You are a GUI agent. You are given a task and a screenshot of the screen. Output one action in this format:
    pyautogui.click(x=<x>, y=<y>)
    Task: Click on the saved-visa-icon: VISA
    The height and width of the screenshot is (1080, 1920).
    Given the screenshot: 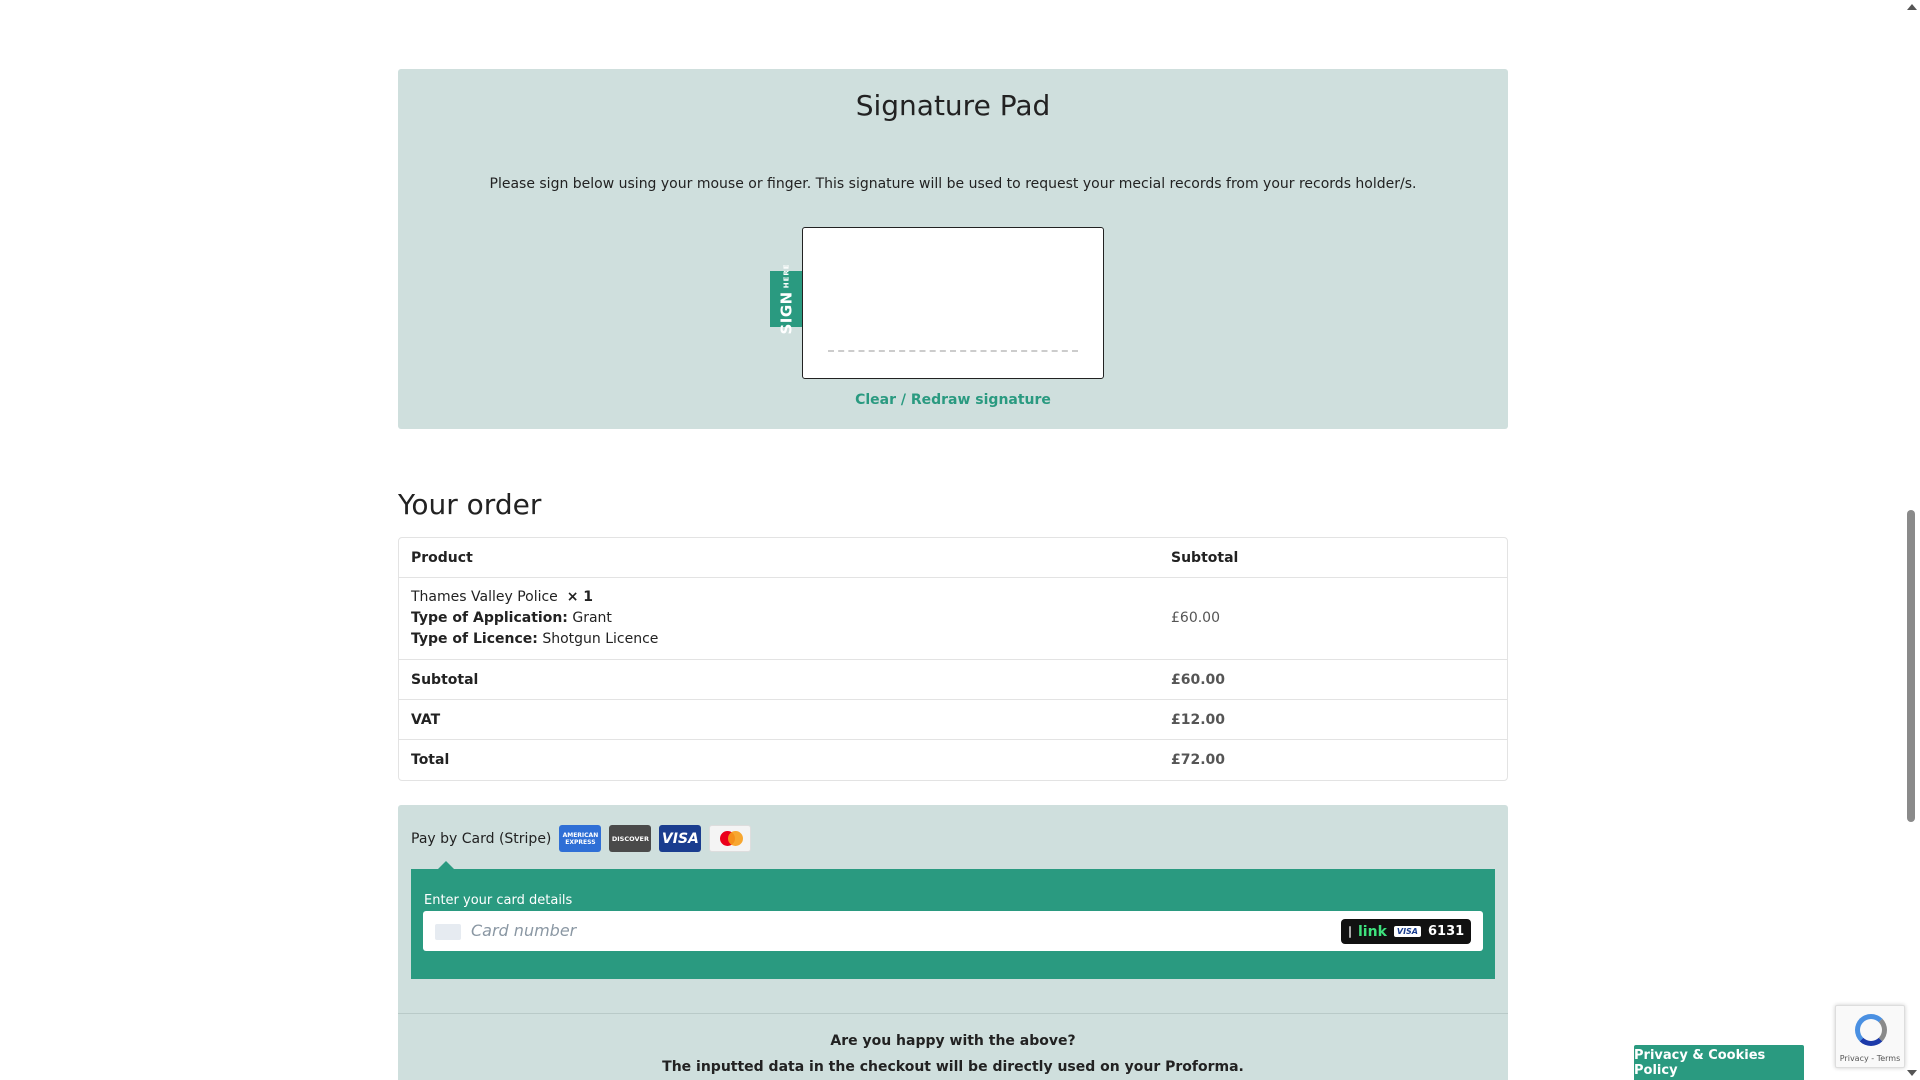 What is the action you would take?
    pyautogui.click(x=1407, y=931)
    